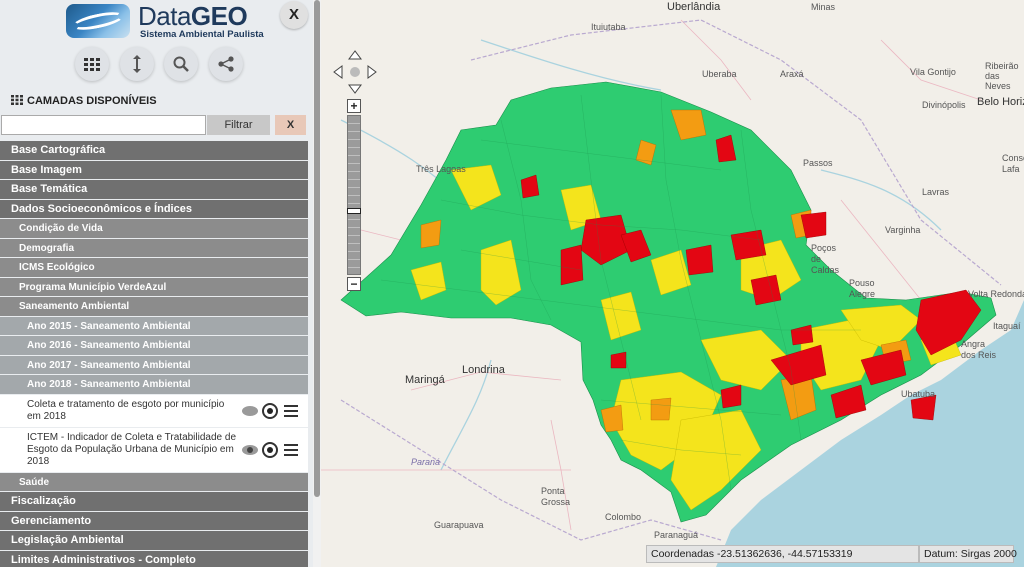  What do you see at coordinates (154, 170) in the screenshot?
I see `layer-group-base-imagem: Base Imagem` at bounding box center [154, 170].